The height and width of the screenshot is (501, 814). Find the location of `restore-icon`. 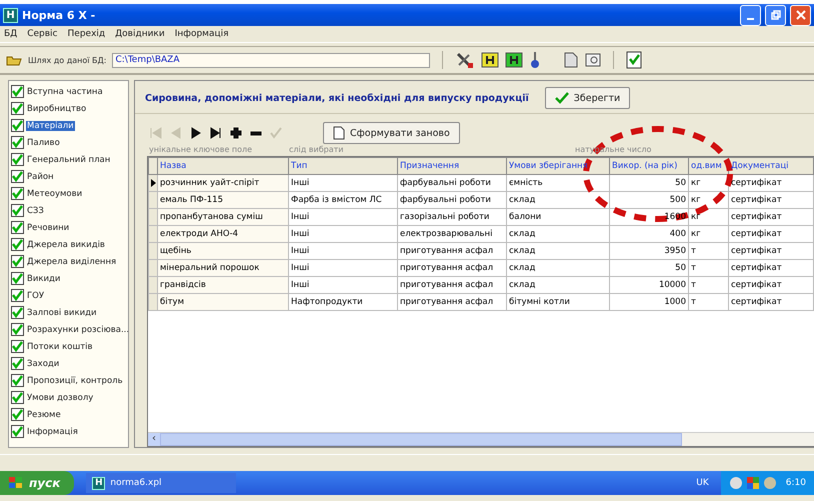

restore-icon is located at coordinates (775, 15).